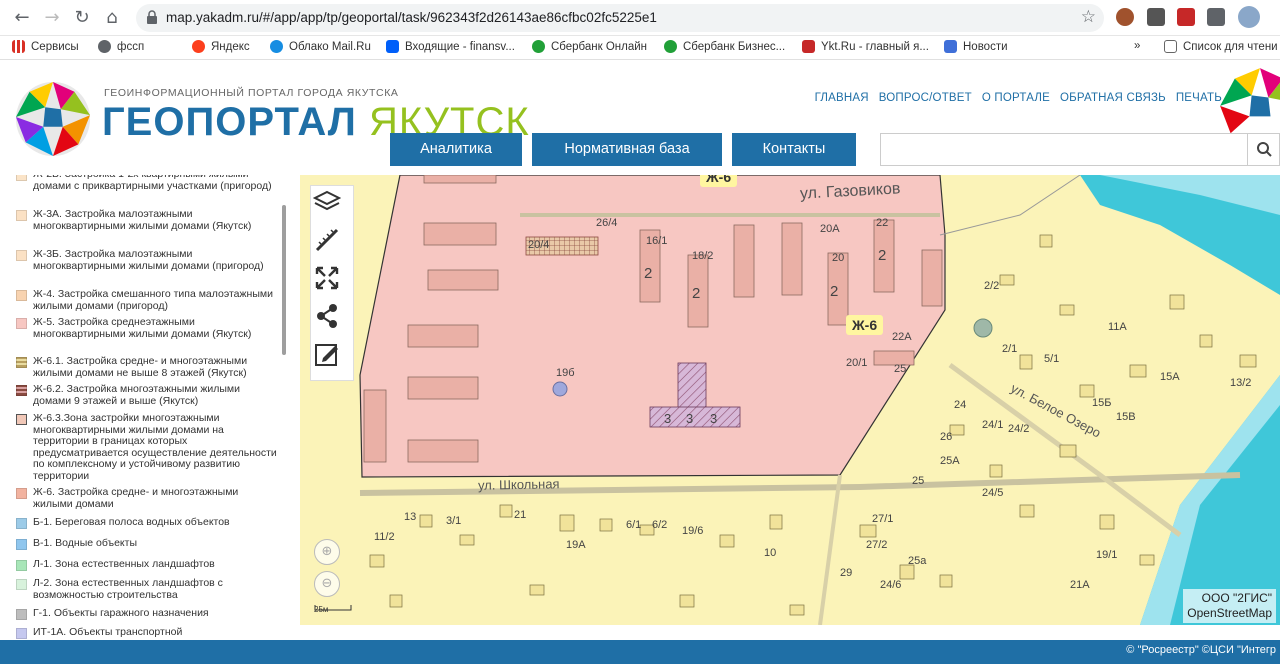  I want to click on lot-number: 13, so click(410, 517).